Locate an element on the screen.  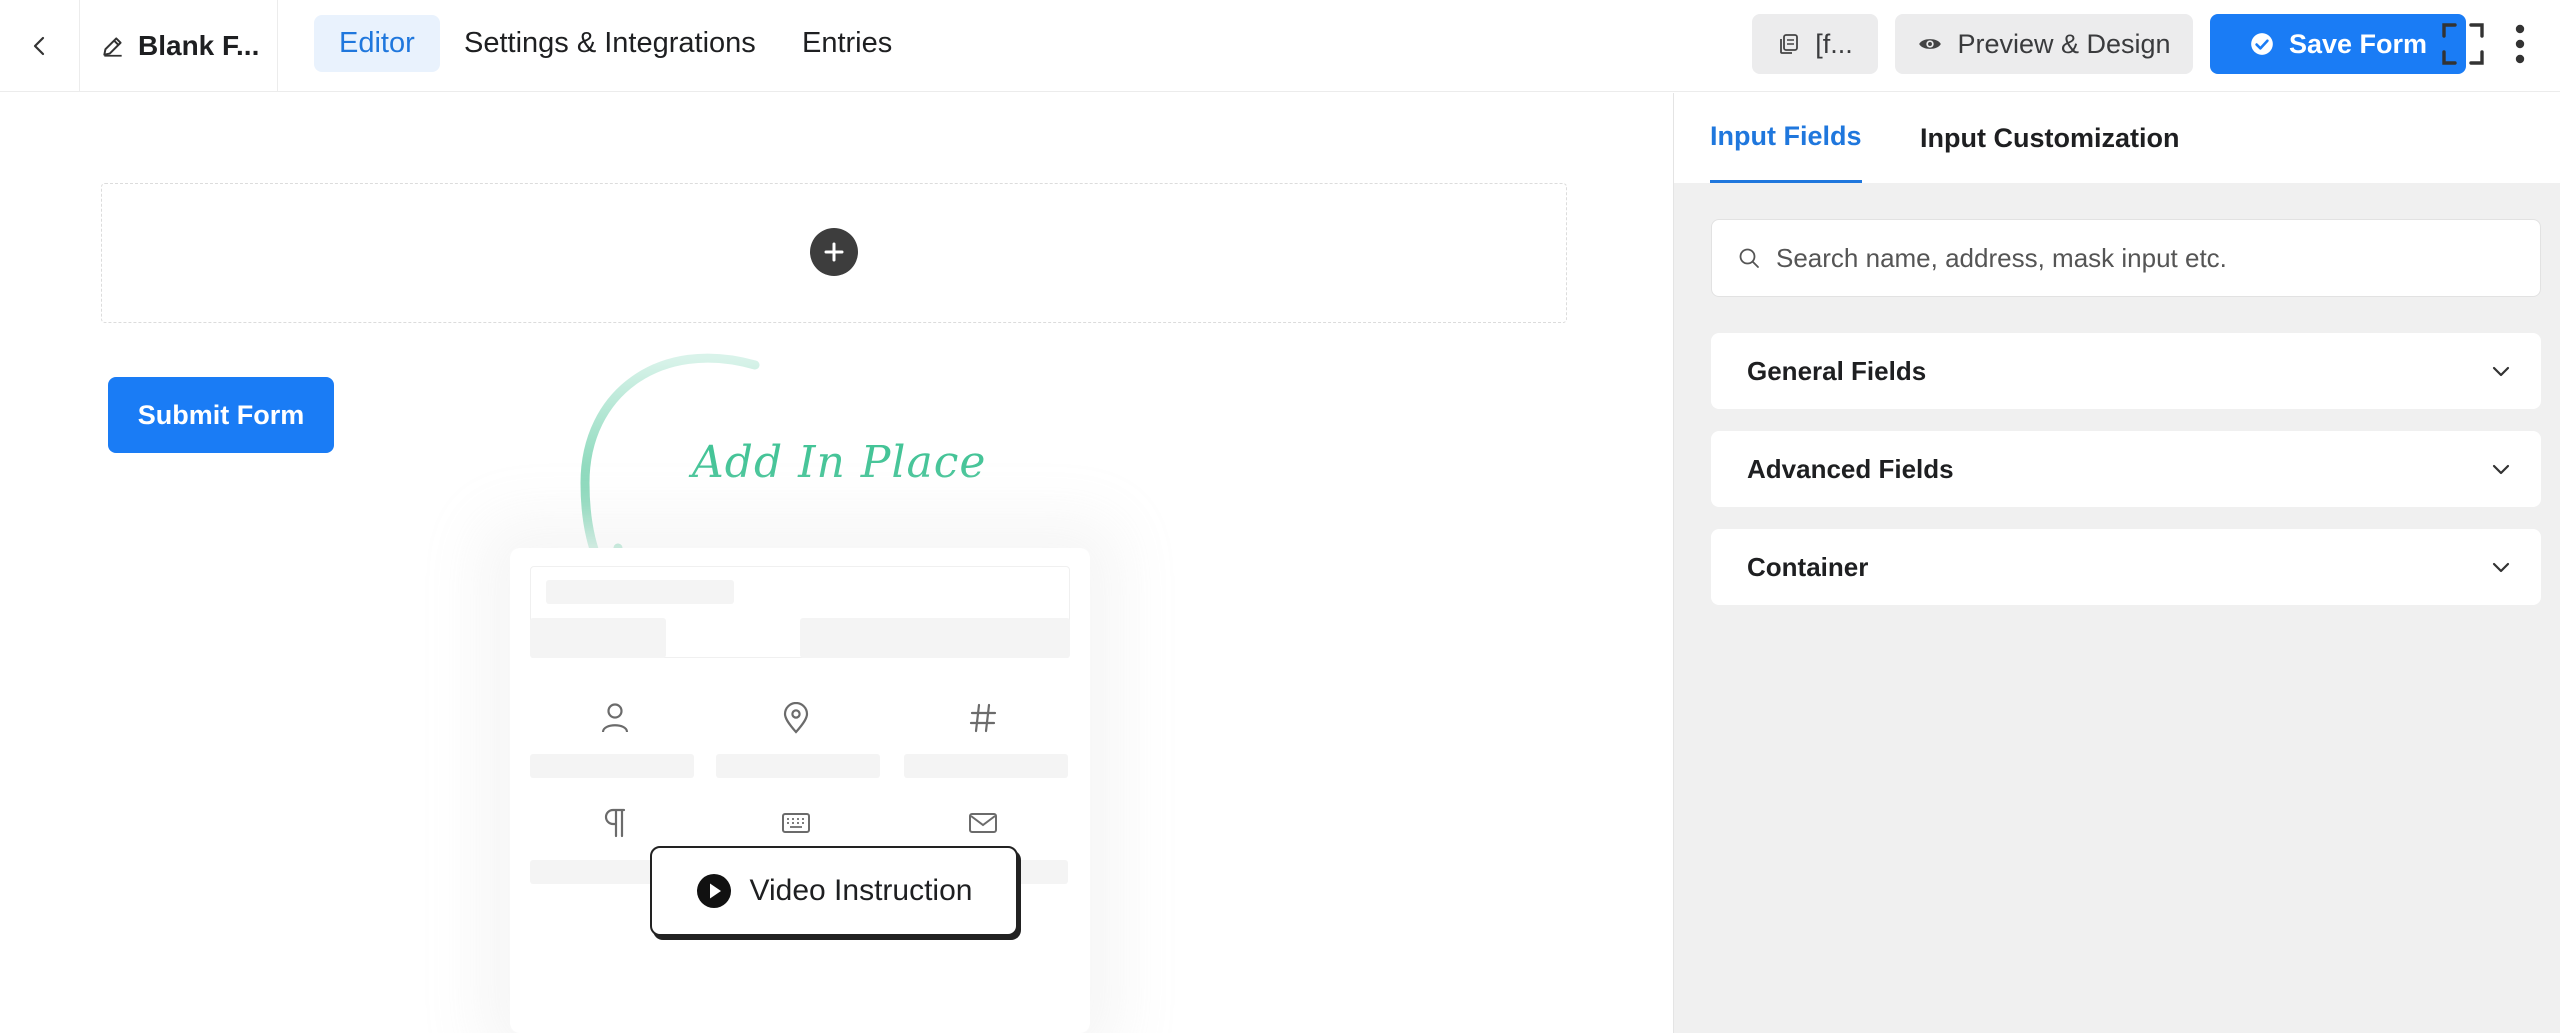
tab-input-fields-label: Input Fields is located at coordinates (1786, 136).